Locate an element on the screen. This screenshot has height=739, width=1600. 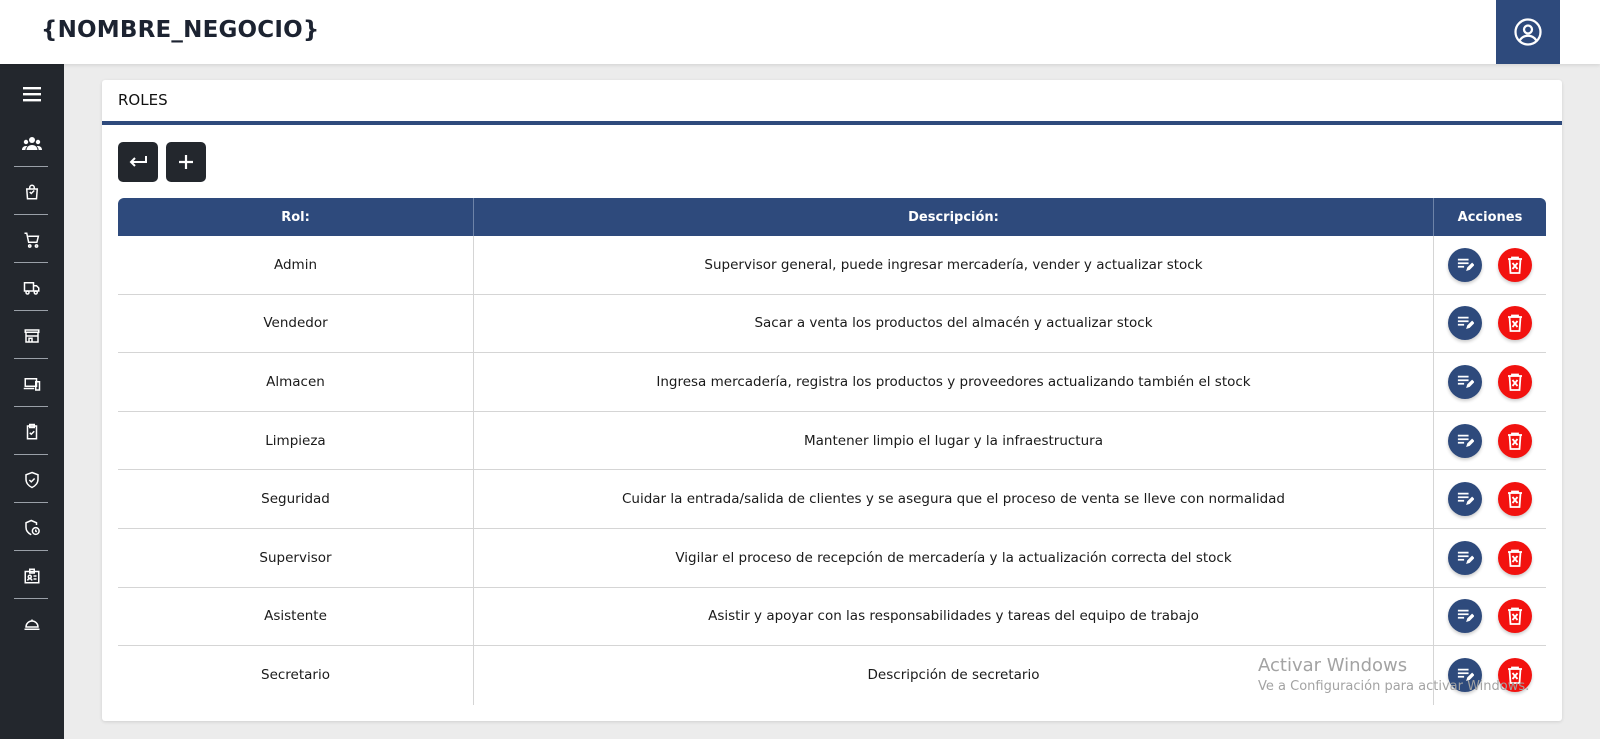
truck-icon is located at coordinates (31, 288).